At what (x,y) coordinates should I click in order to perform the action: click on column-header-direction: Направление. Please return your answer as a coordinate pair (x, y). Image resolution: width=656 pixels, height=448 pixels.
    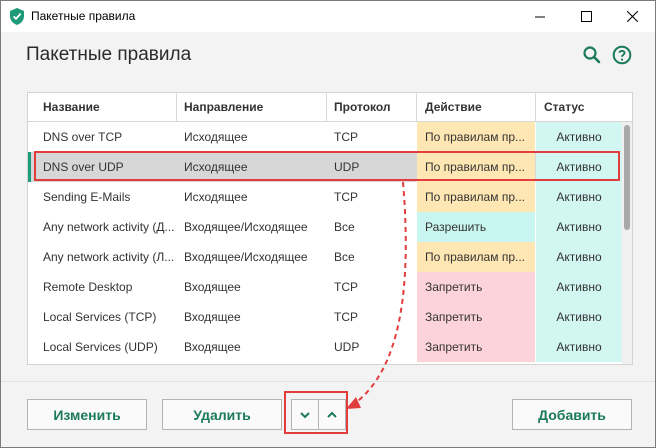
    Looking at the image, I should click on (223, 107).